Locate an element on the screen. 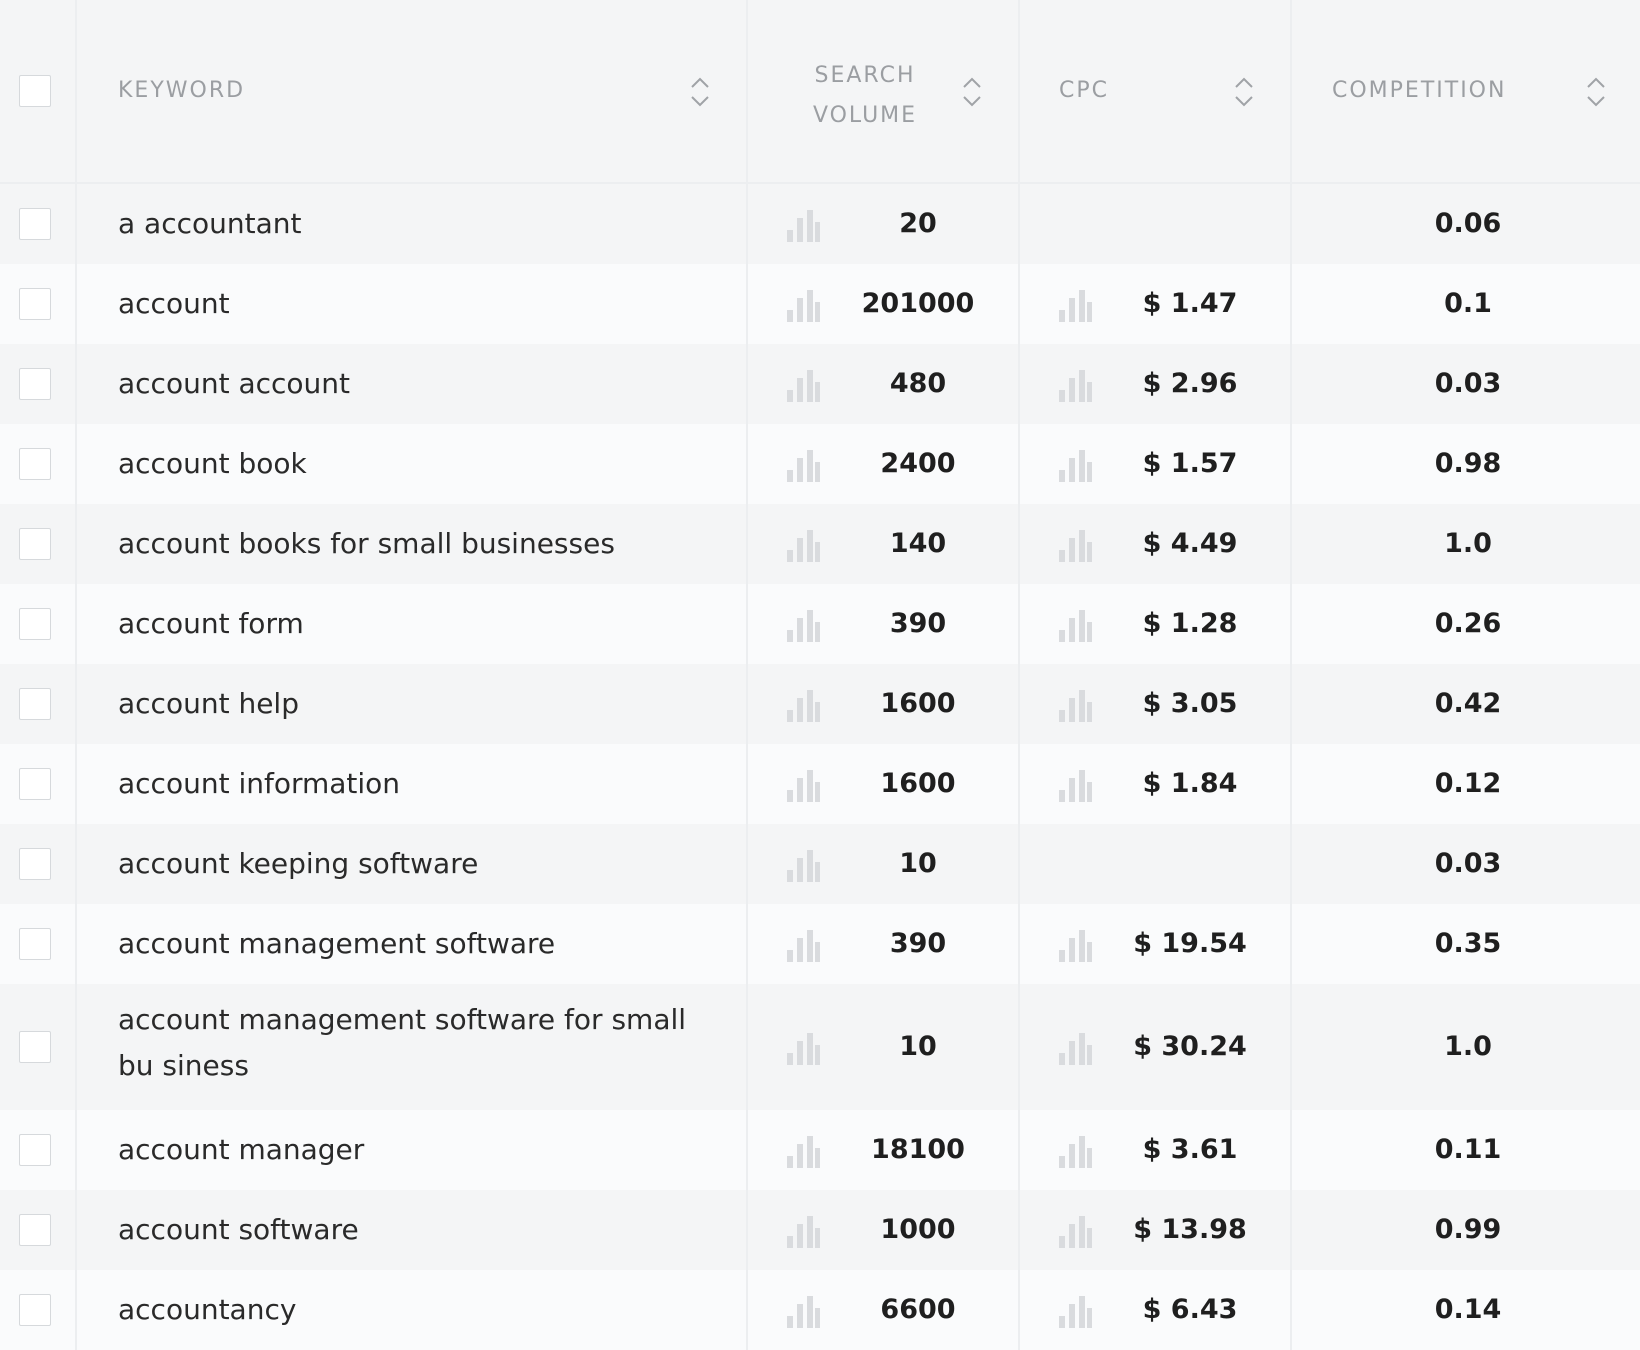 The width and height of the screenshot is (1640, 1350). cpc-cell: $ 1.28 is located at coordinates (1190, 623).